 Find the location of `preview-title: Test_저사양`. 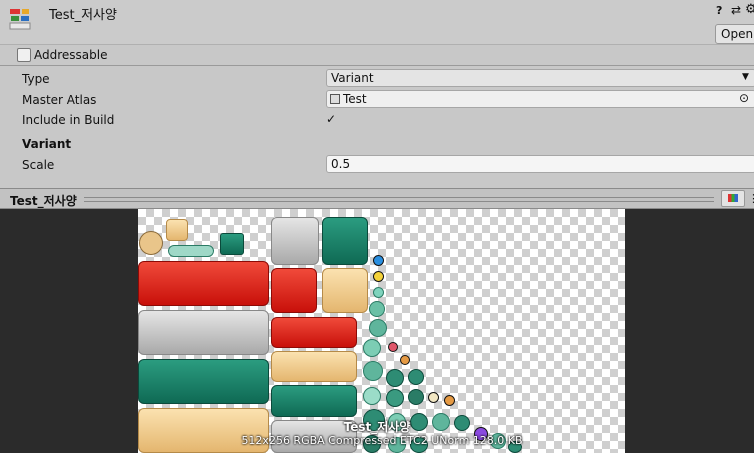

preview-title: Test_저사양 is located at coordinates (43, 201).